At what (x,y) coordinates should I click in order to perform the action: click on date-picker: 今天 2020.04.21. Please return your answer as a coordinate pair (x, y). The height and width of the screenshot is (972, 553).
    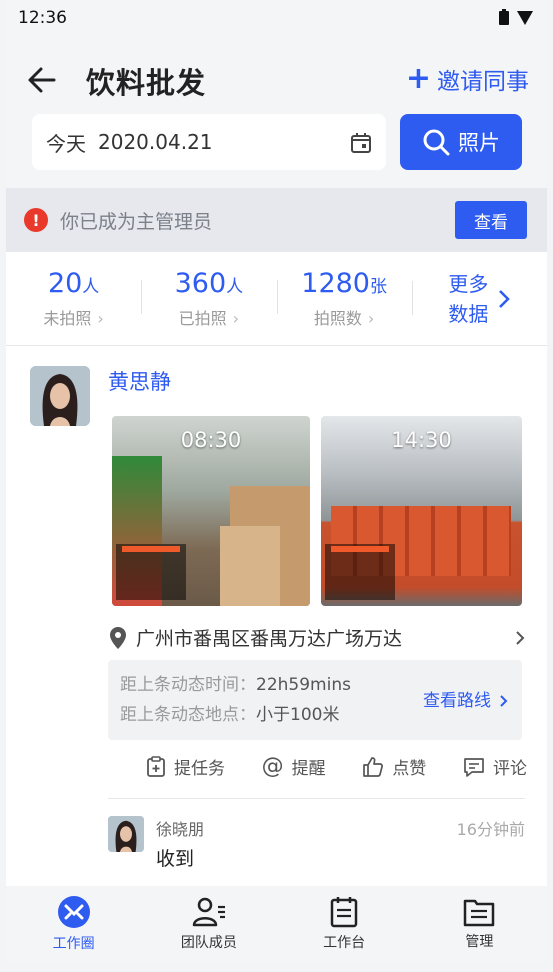
    Looking at the image, I should click on (209, 142).